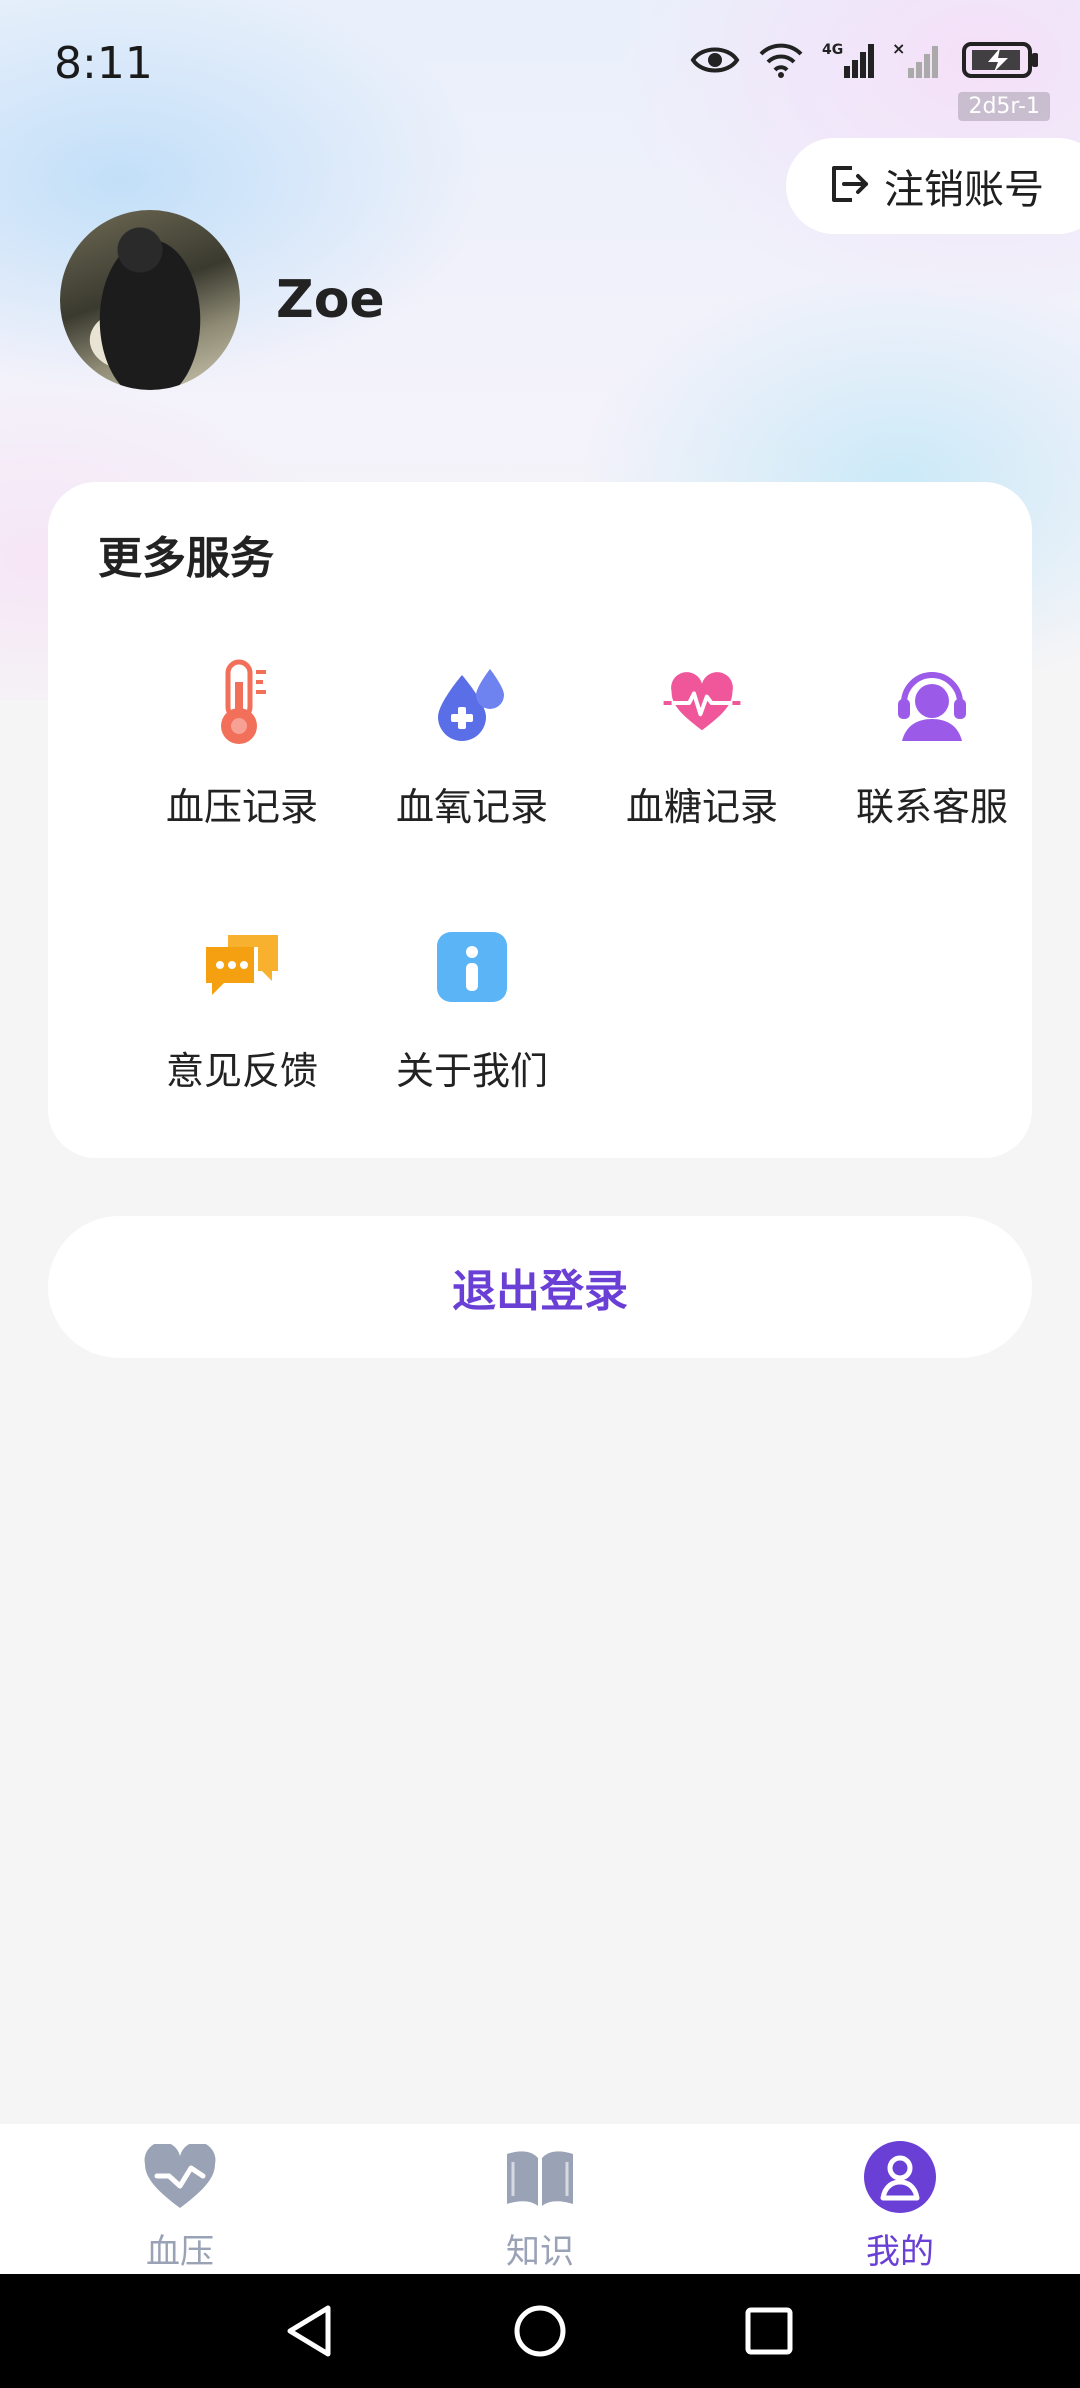  I want to click on heart-pulse-icon, so click(702, 703).